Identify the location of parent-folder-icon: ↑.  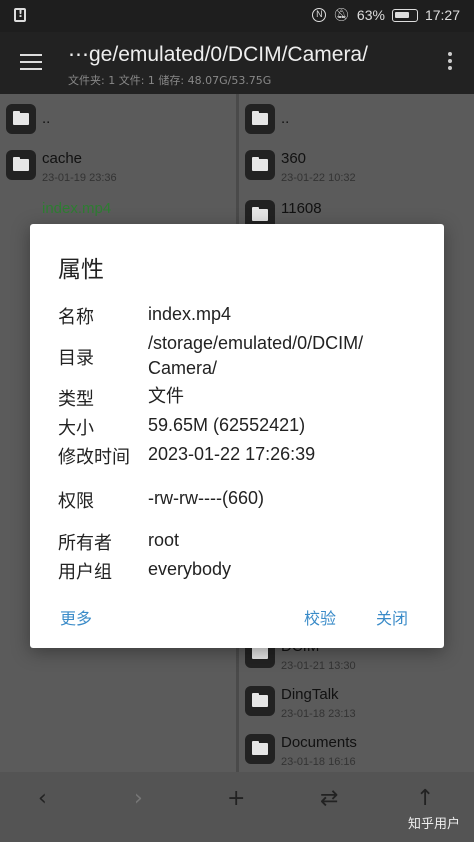
(425, 798).